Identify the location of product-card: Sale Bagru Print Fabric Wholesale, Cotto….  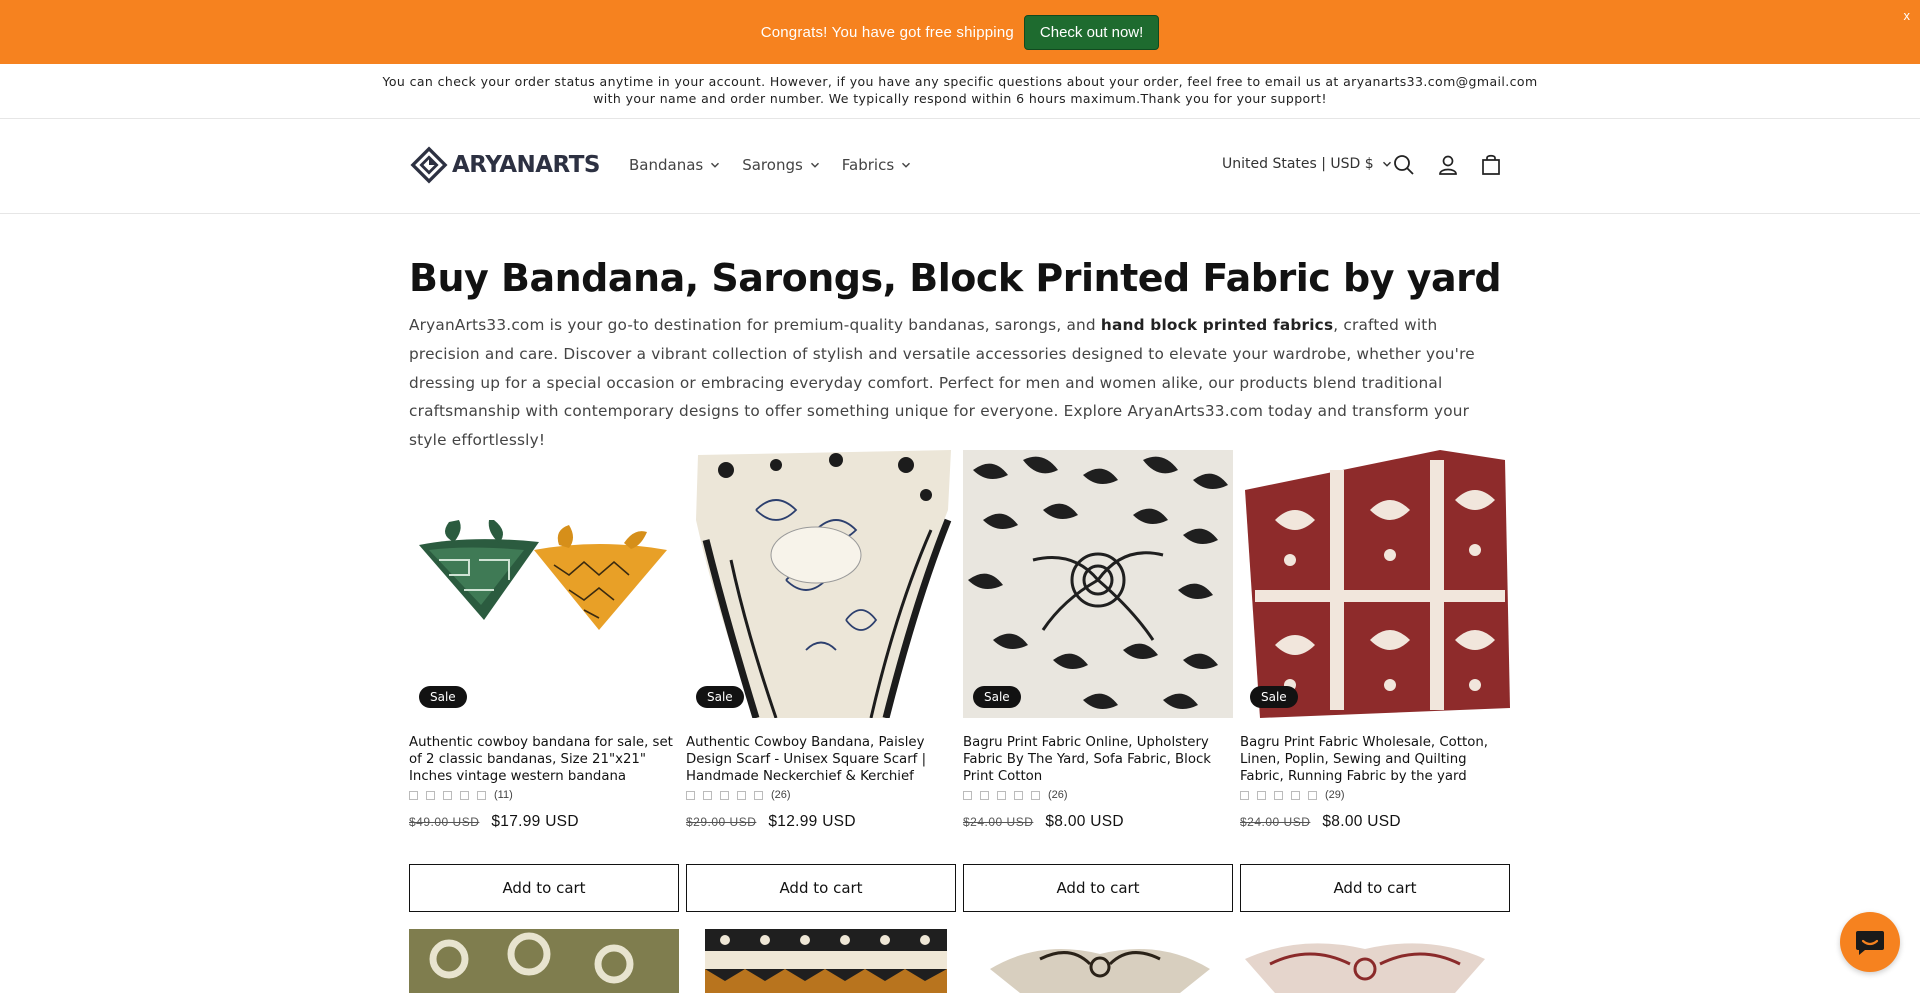
(1375, 640).